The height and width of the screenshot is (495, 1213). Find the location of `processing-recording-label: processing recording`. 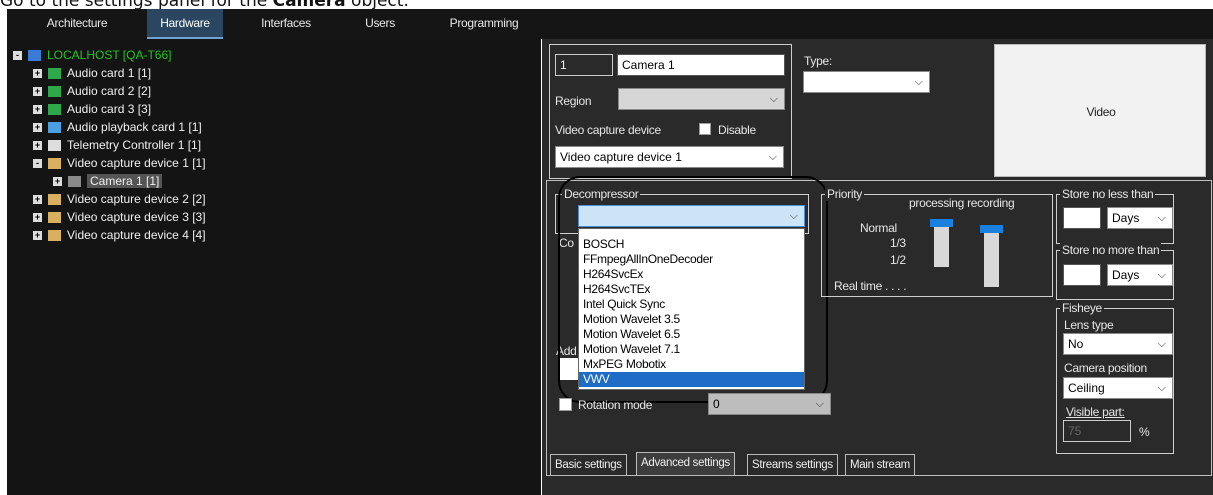

processing-recording-label: processing recording is located at coordinates (962, 203).